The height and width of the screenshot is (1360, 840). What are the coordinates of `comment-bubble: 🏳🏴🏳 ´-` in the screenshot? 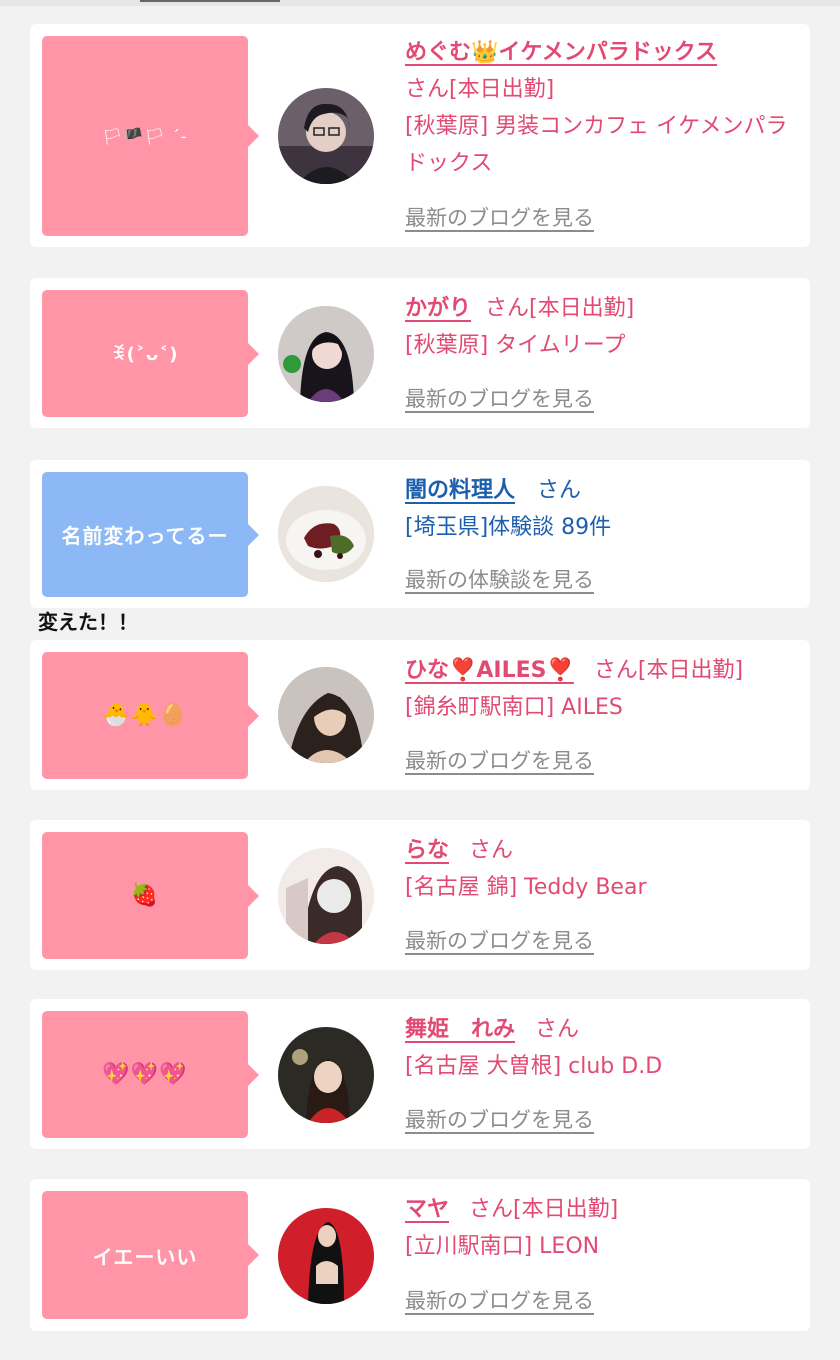 It's located at (150, 136).